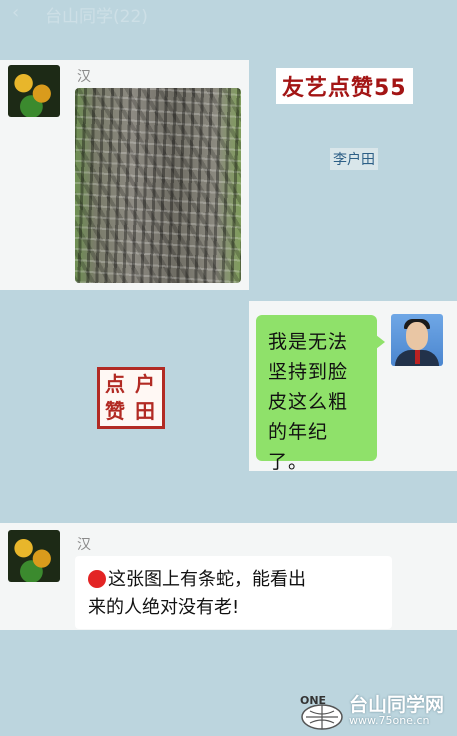 Image resolution: width=457 pixels, height=736 pixels. What do you see at coordinates (308, 402) in the screenshot?
I see `bubble-line: 皮这么粗` at bounding box center [308, 402].